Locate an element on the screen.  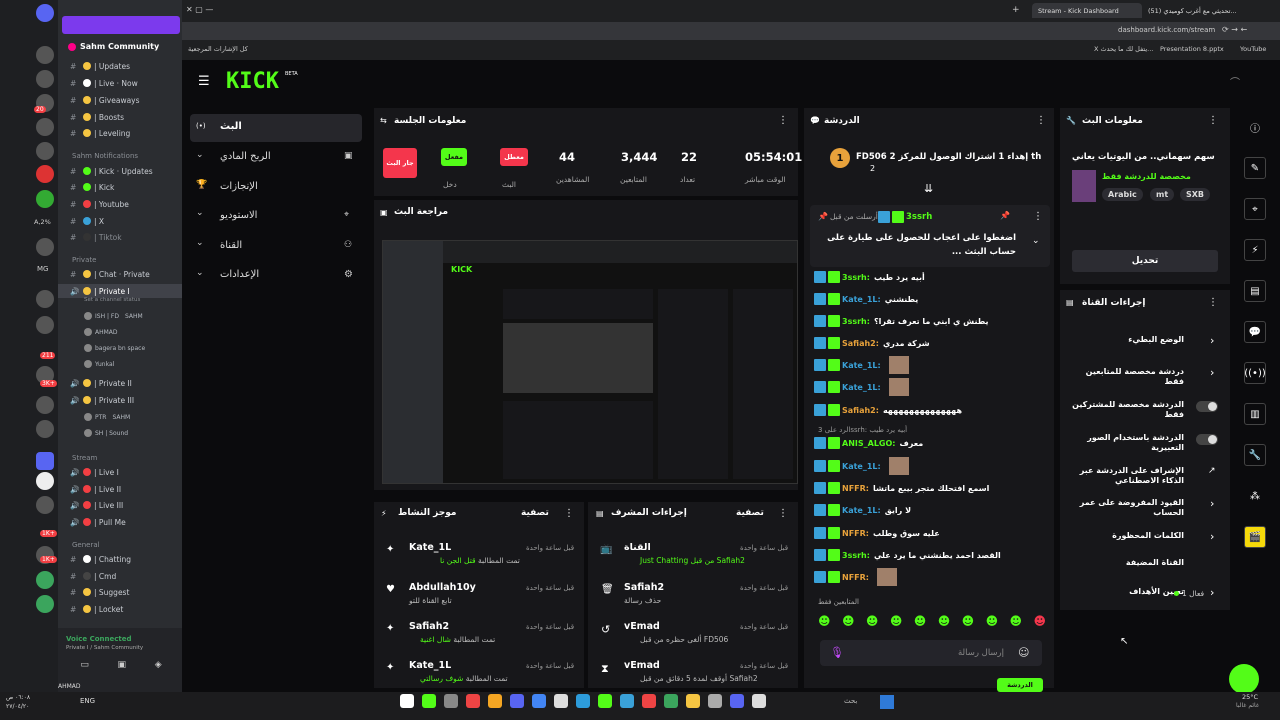
enabled-button: مفعل is located at coordinates (454, 157).